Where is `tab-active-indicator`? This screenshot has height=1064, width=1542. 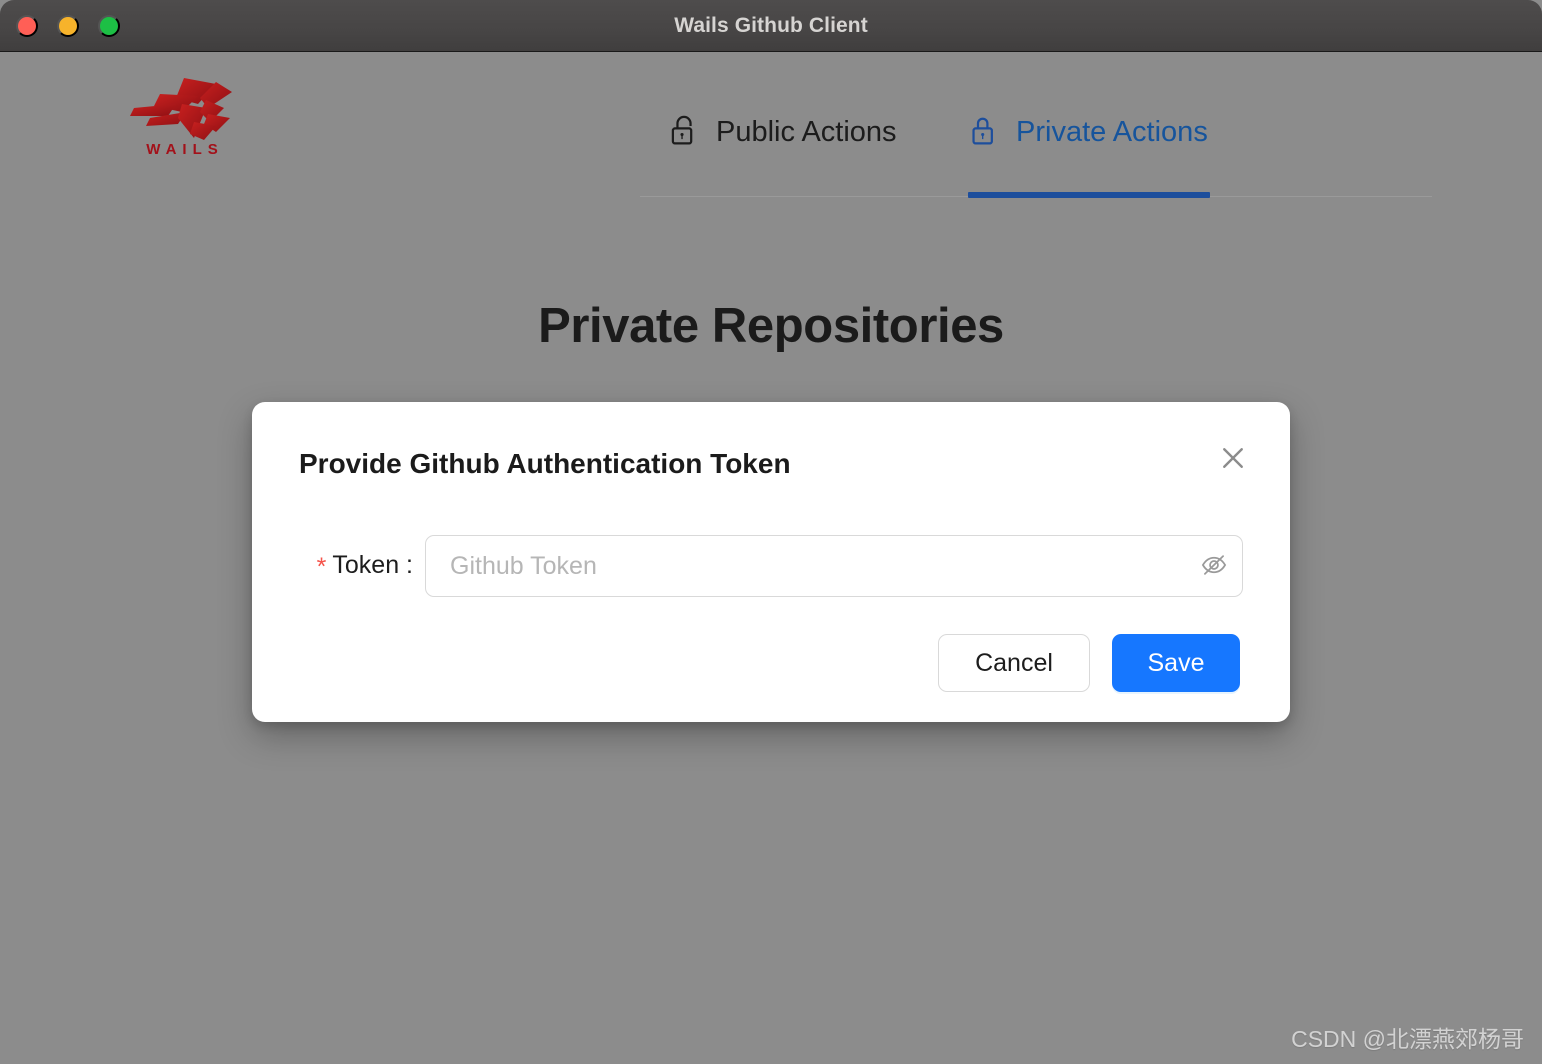 tab-active-indicator is located at coordinates (1089, 195).